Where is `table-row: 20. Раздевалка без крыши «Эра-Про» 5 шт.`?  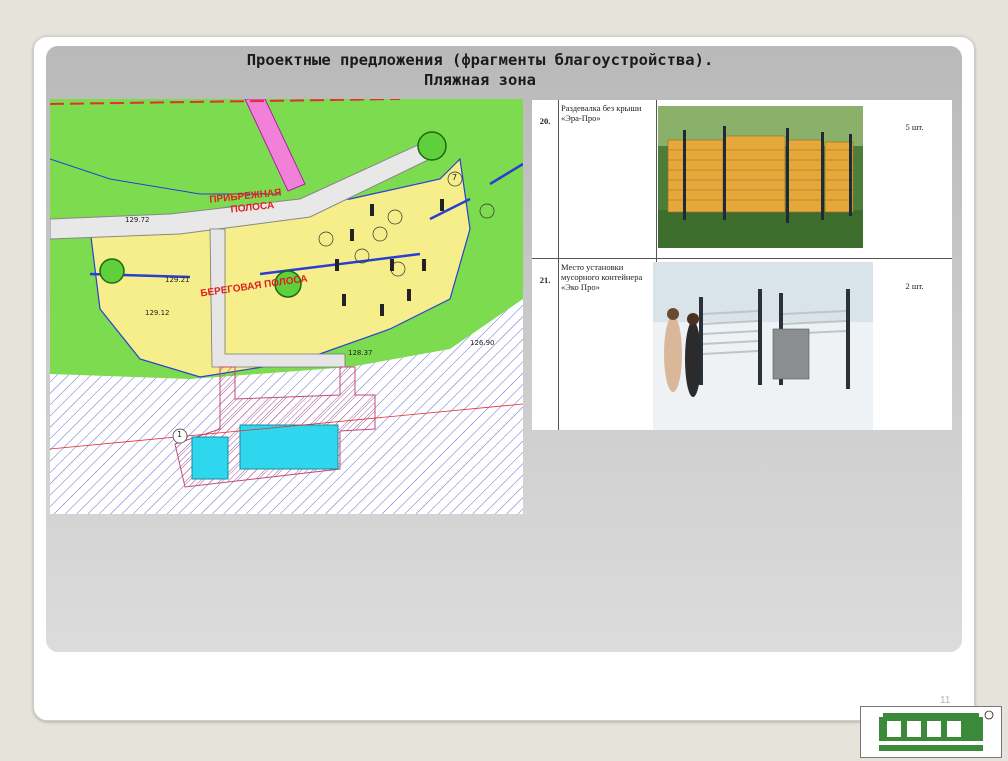 table-row: 20. Раздевалка без крыши «Эра-Про» 5 шт. is located at coordinates (742, 179).